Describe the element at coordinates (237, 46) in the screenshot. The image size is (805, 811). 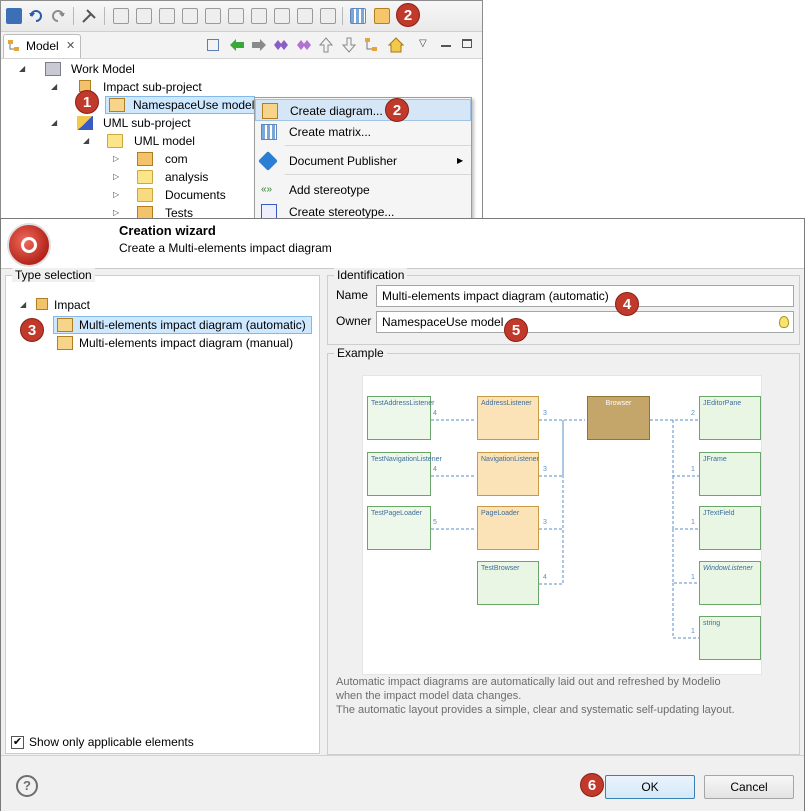
I see `back-arrow-icon` at that location.